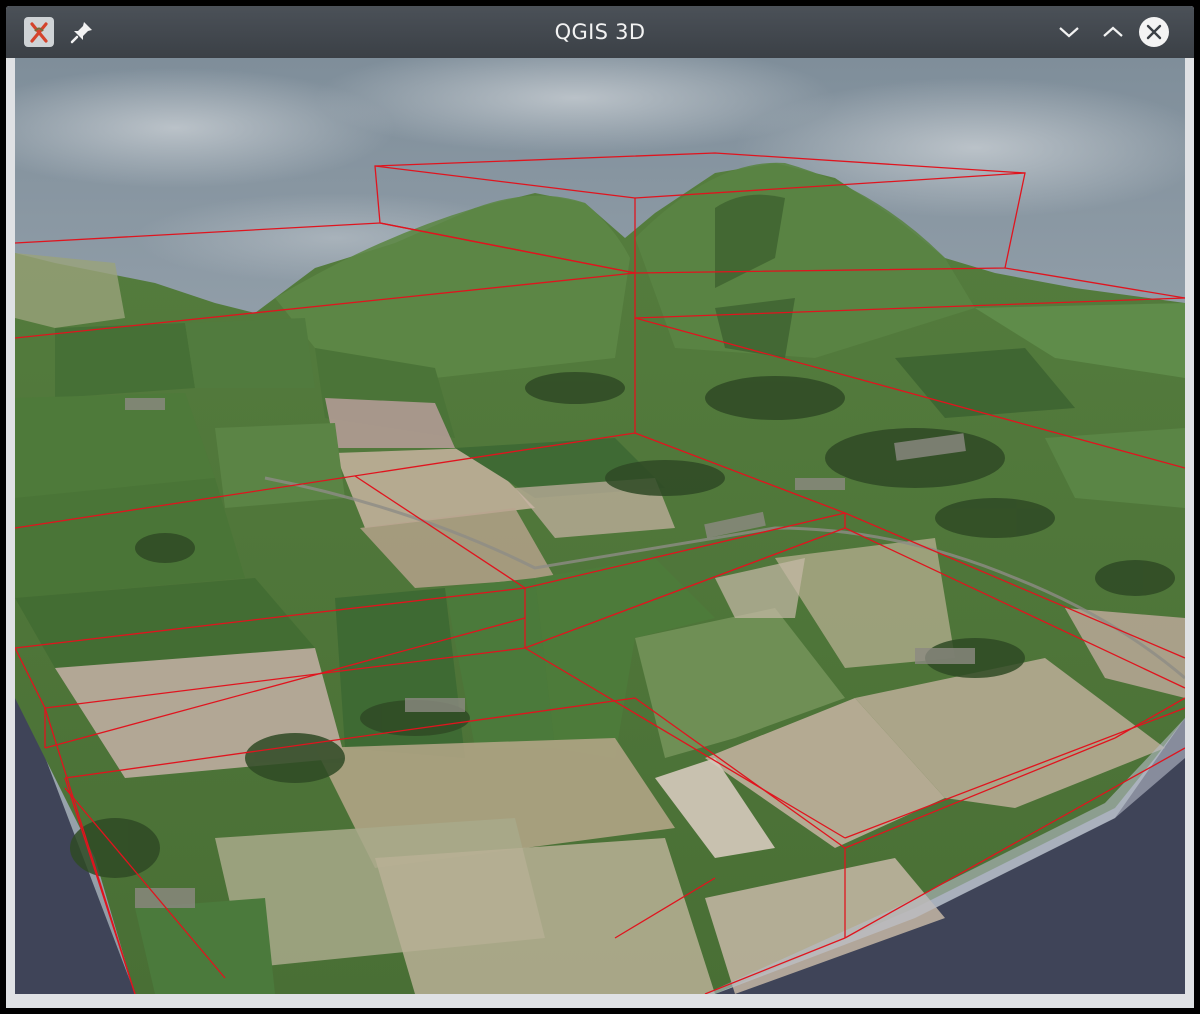  I want to click on minimize-button, so click(1069, 32).